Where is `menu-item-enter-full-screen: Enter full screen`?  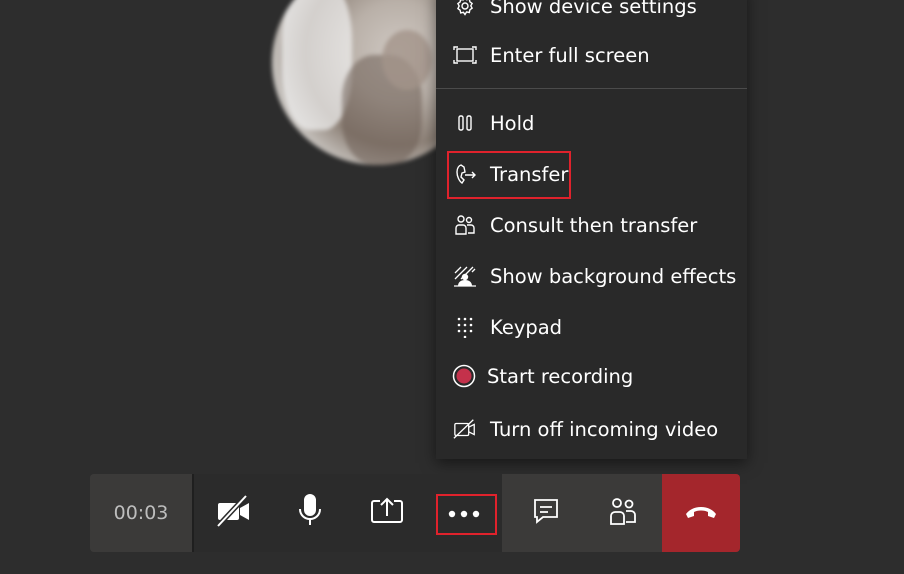 menu-item-enter-full-screen: Enter full screen is located at coordinates (591, 55).